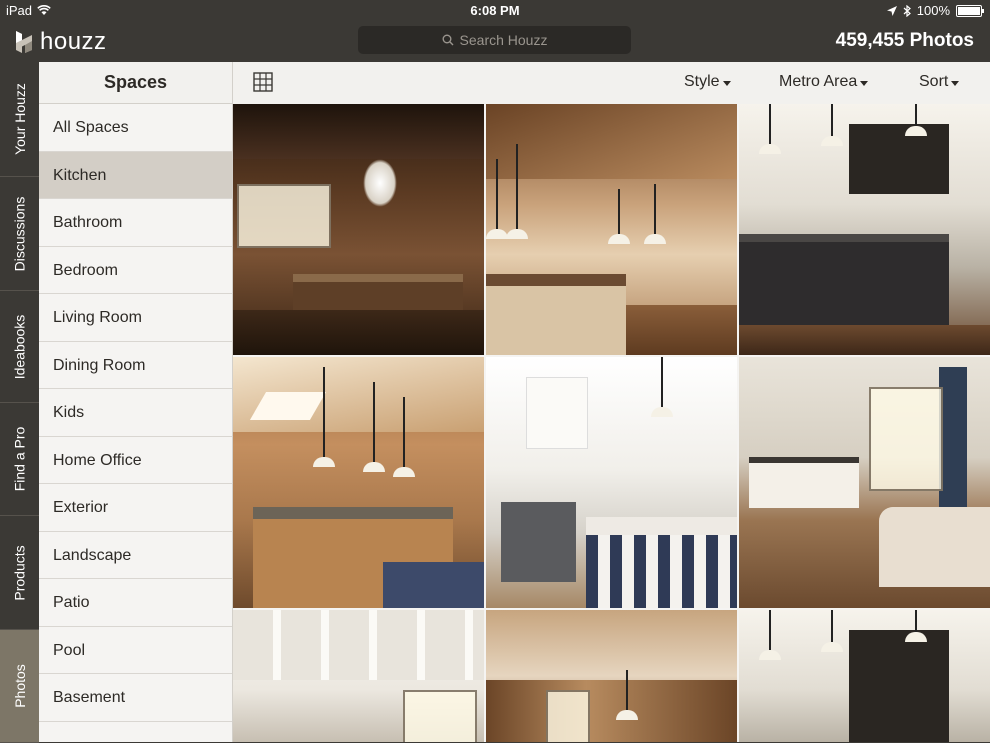 This screenshot has width=990, height=743. I want to click on tab-your-houzz: Your Houzz, so click(19, 119).